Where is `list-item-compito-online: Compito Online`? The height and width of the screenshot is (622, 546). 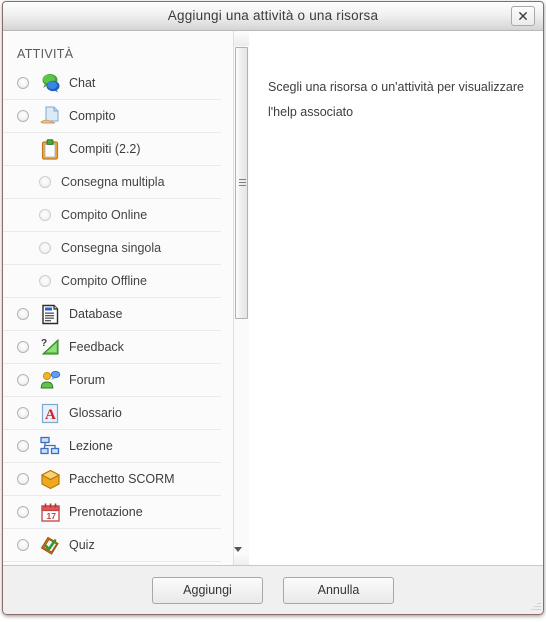 list-item-compito-online: Compito Online is located at coordinates (112, 215).